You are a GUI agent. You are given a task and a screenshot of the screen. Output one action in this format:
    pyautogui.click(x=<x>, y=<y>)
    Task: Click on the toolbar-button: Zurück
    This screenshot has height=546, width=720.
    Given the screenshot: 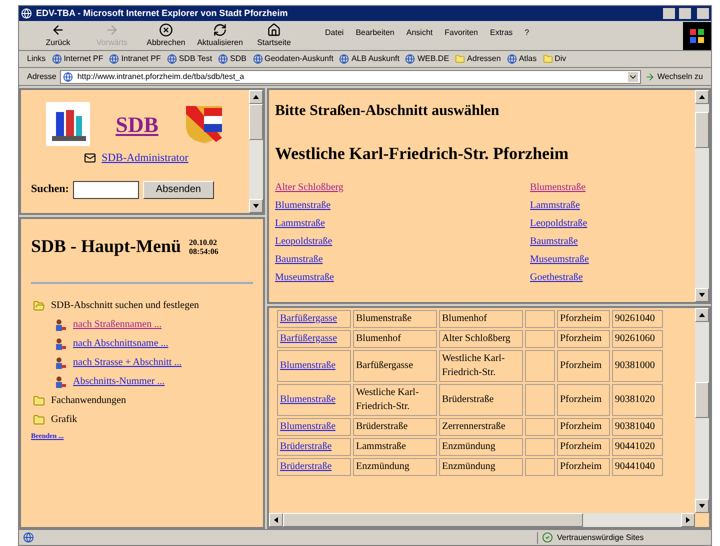 What is the action you would take?
    pyautogui.click(x=58, y=35)
    